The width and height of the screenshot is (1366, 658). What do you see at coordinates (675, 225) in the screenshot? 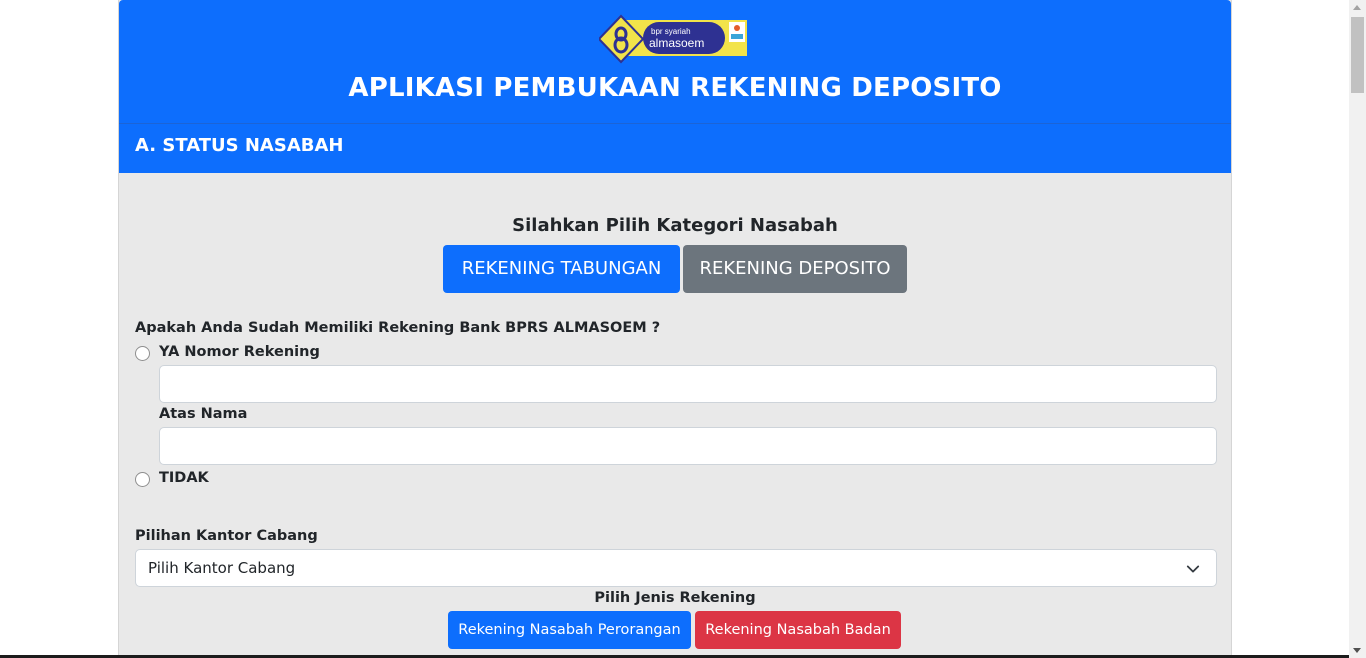
I see `category-prompt: Silahkan Pilih Kategori Nasabah` at bounding box center [675, 225].